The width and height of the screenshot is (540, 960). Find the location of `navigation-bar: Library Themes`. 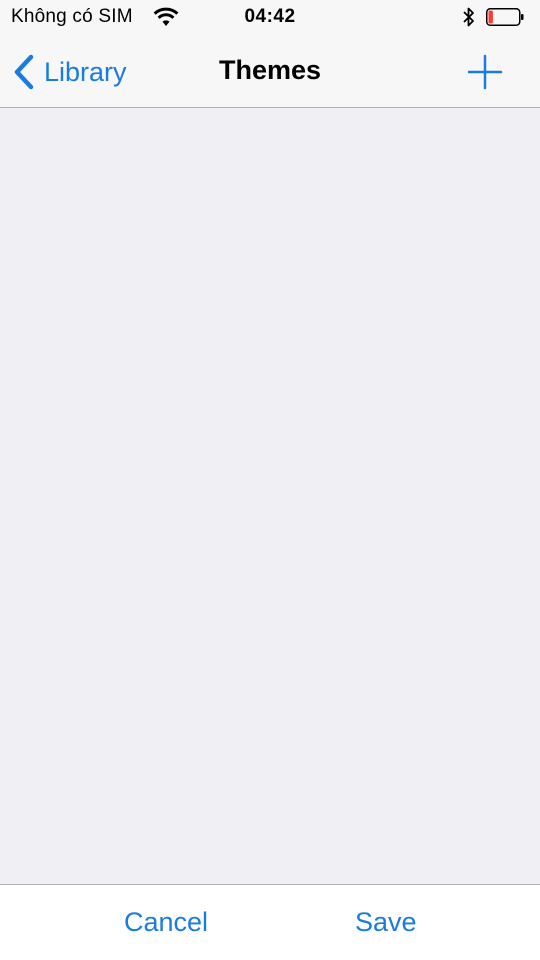

navigation-bar: Library Themes is located at coordinates (270, 72).